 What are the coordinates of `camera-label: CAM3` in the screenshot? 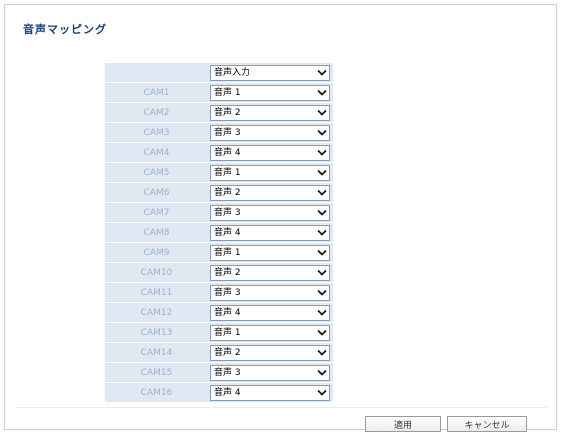 It's located at (156, 133).